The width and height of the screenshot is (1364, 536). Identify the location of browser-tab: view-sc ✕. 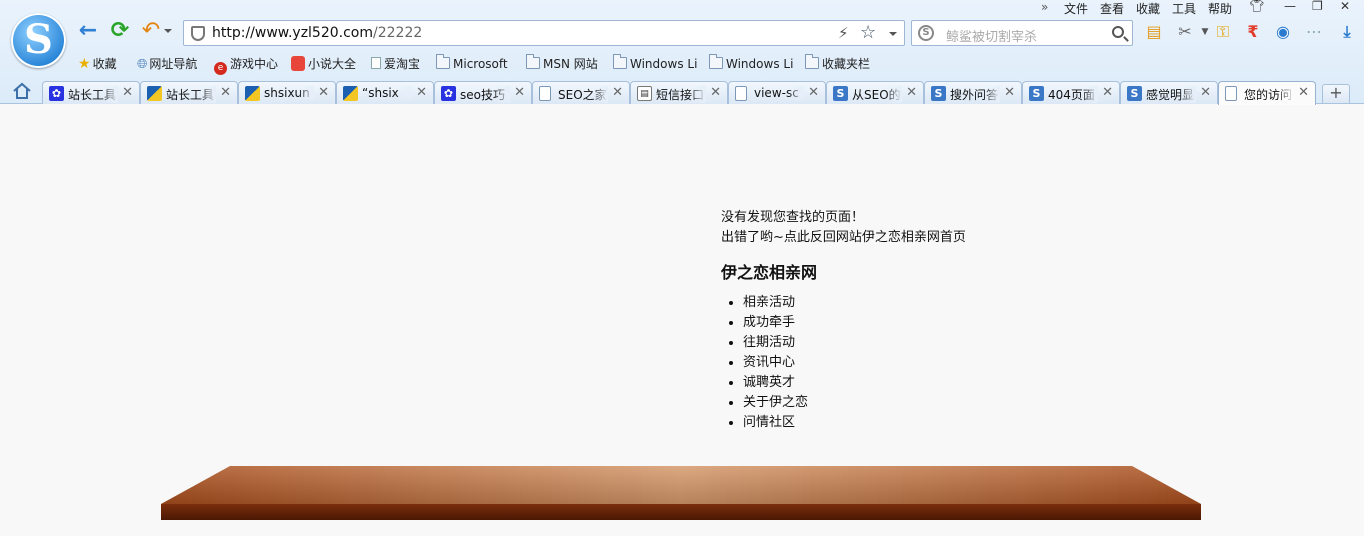
(777, 92).